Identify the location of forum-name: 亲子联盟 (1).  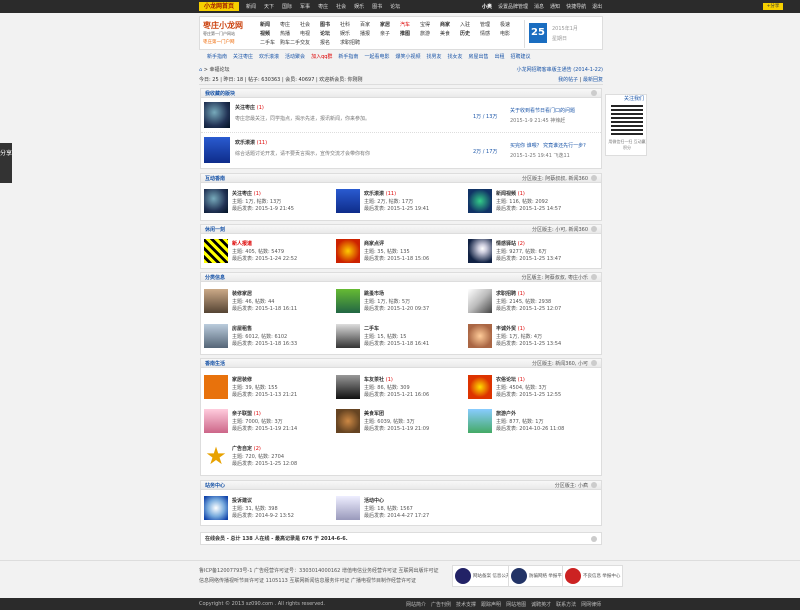
(246, 413).